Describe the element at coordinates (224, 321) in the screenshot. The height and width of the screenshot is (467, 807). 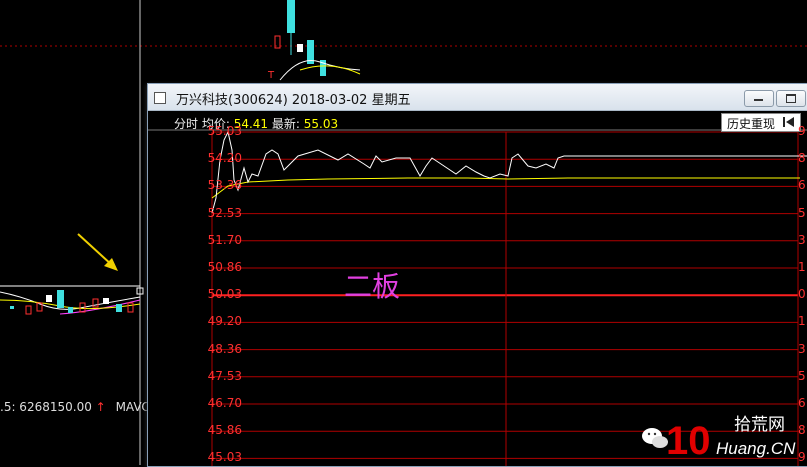
I see `price-tick-label: 49.20` at that location.